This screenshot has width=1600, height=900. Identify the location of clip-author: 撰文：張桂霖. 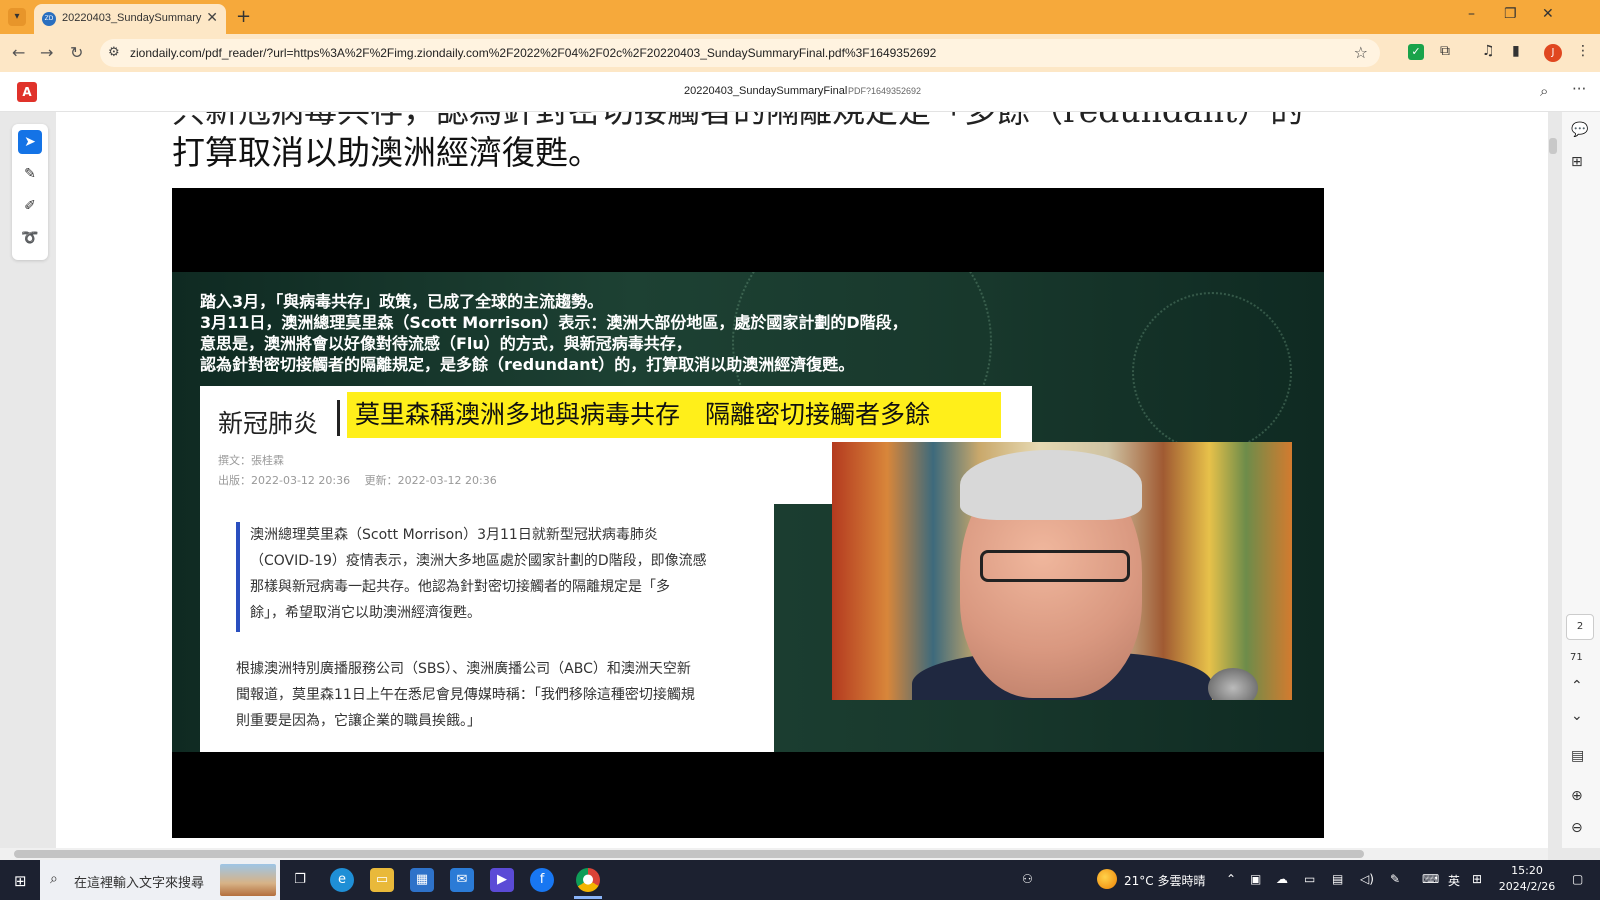
(251, 460).